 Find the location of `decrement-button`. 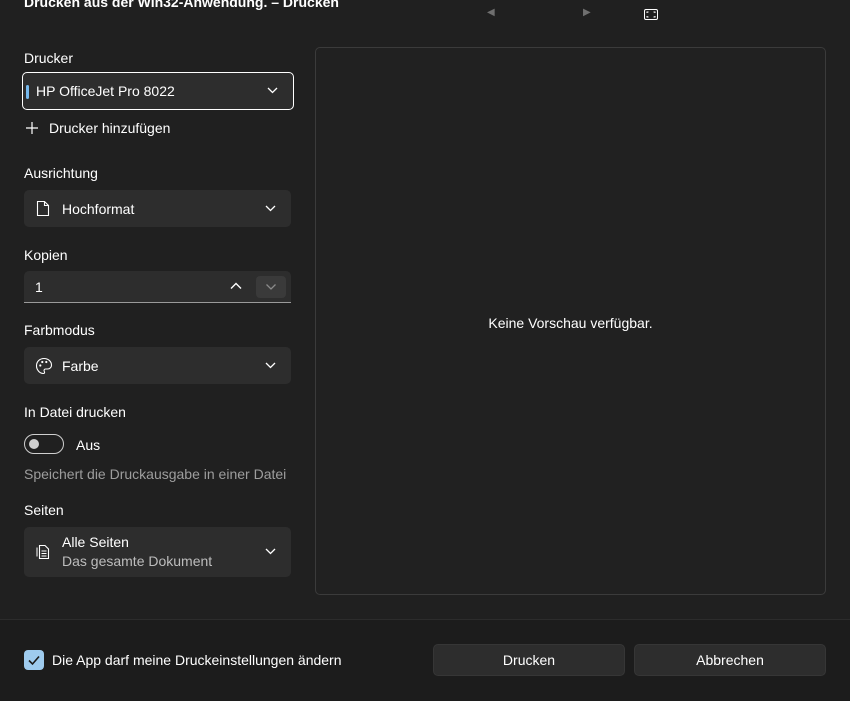

decrement-button is located at coordinates (271, 287).